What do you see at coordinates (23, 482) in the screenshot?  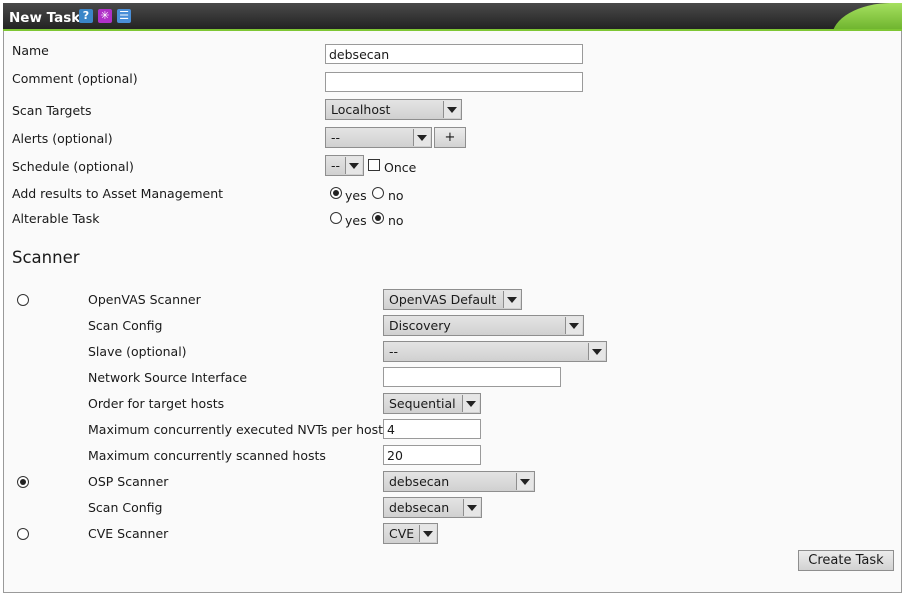 I see `osp-scanner-radio` at bounding box center [23, 482].